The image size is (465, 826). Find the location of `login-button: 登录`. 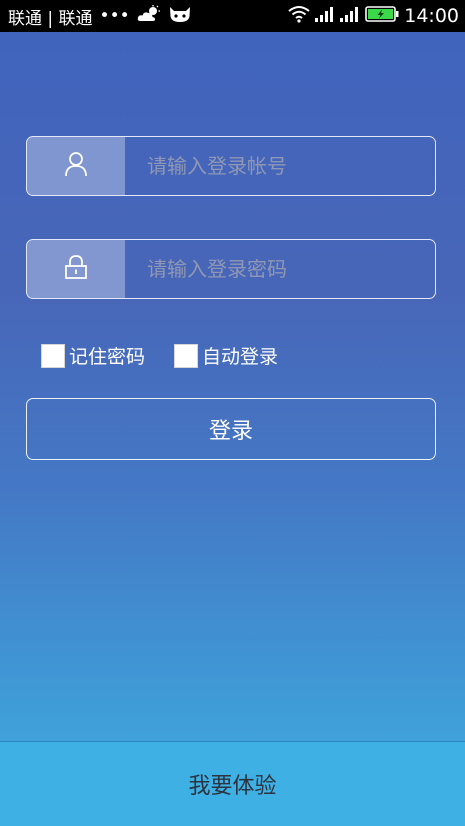

login-button: 登录 is located at coordinates (231, 429).